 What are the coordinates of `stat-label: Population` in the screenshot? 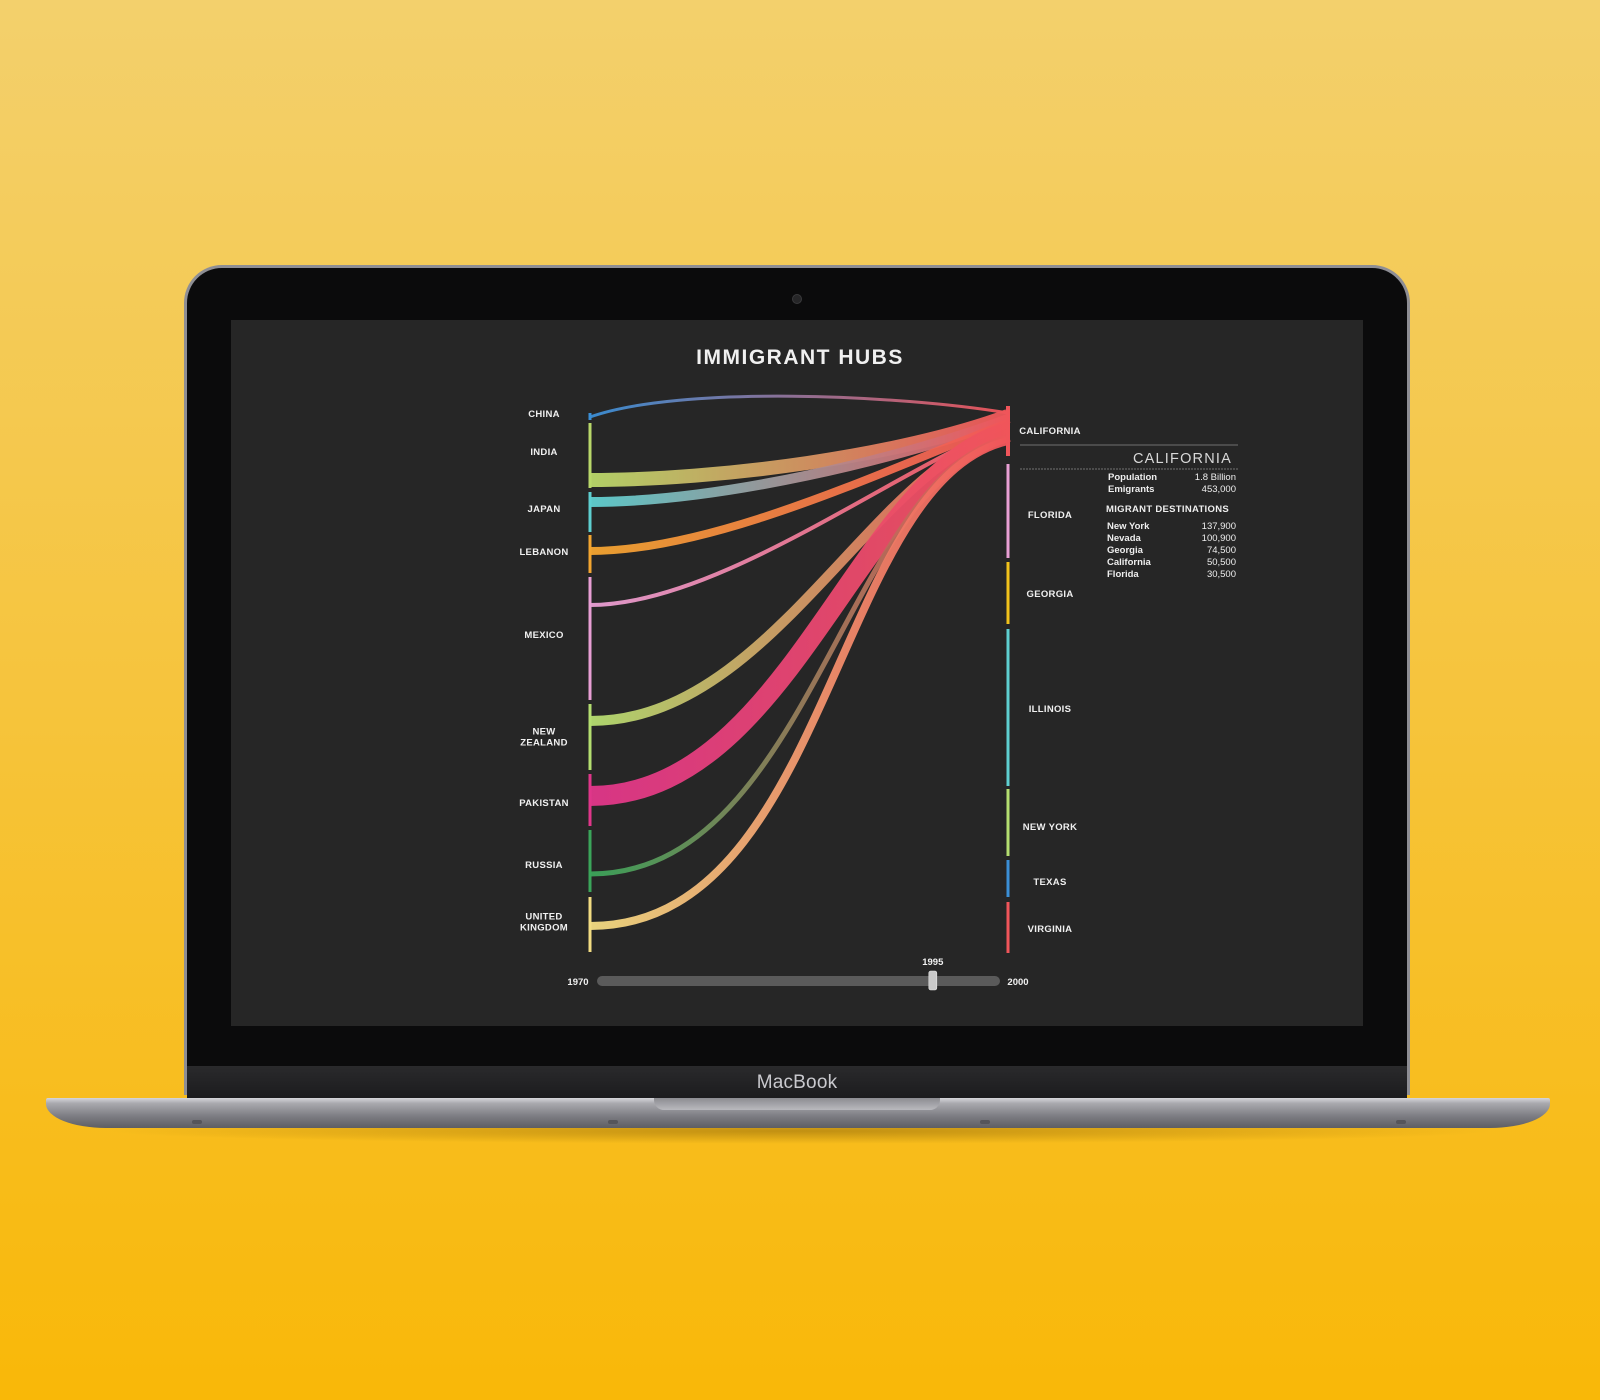 It's located at (1132, 477).